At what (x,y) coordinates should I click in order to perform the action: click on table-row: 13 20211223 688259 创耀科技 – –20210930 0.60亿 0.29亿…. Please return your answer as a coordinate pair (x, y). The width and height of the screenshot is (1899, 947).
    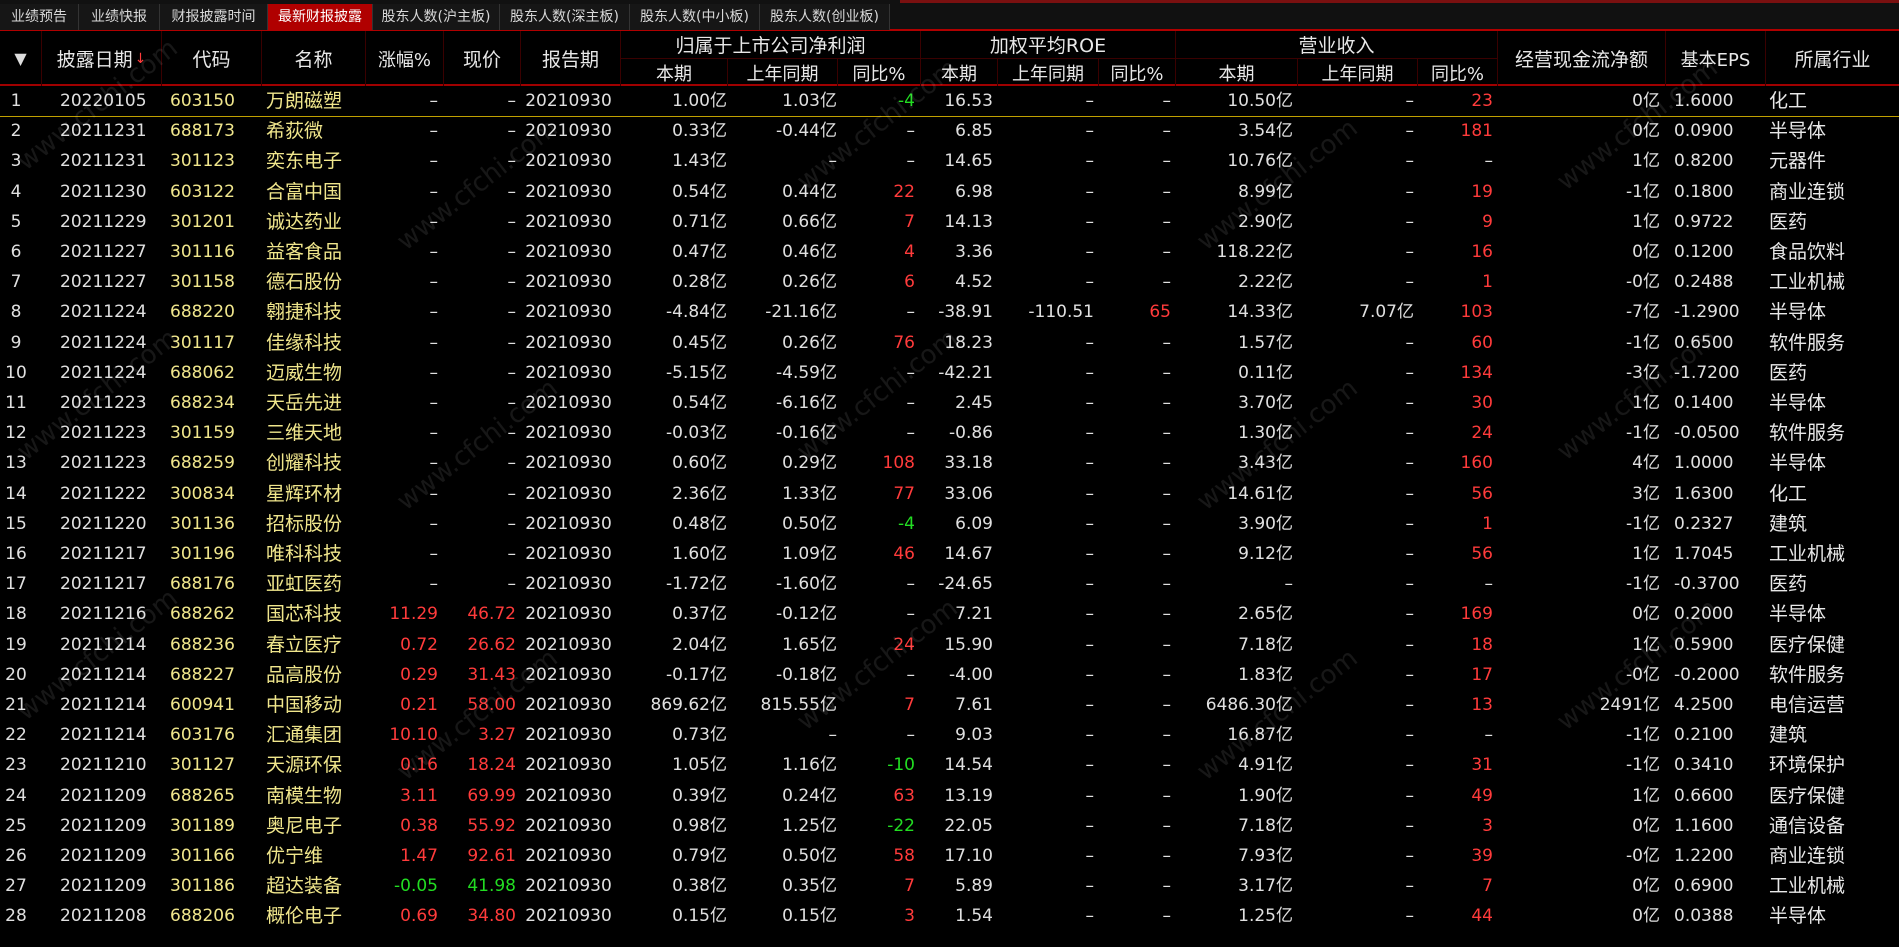
    Looking at the image, I should click on (949, 463).